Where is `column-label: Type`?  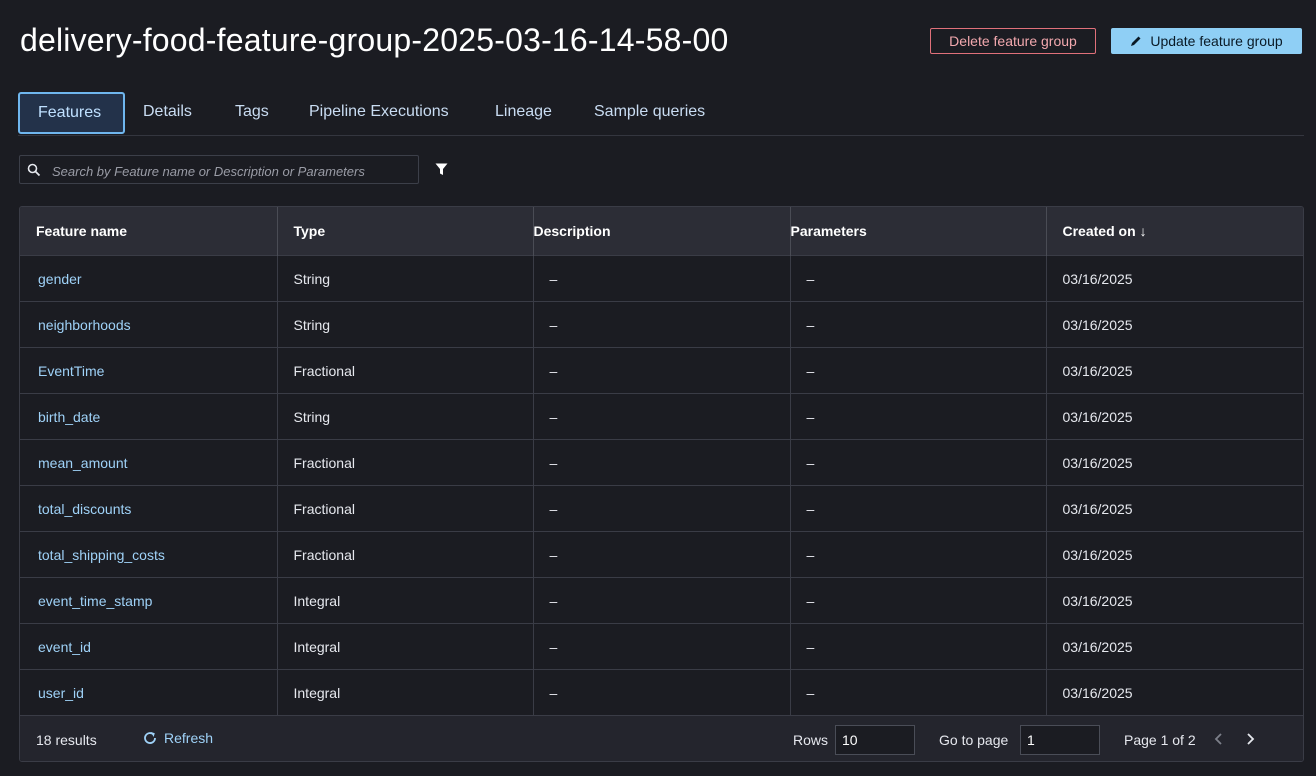
column-label: Type is located at coordinates (309, 231).